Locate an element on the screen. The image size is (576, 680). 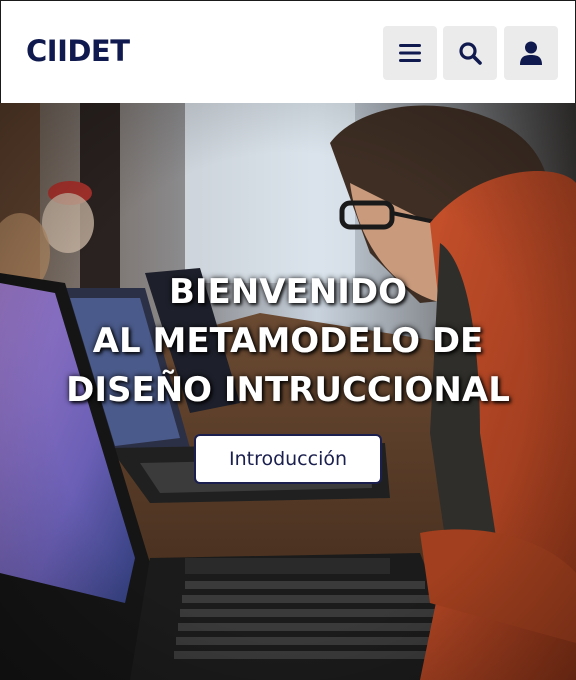
introduction-button: Introducción is located at coordinates (288, 459).